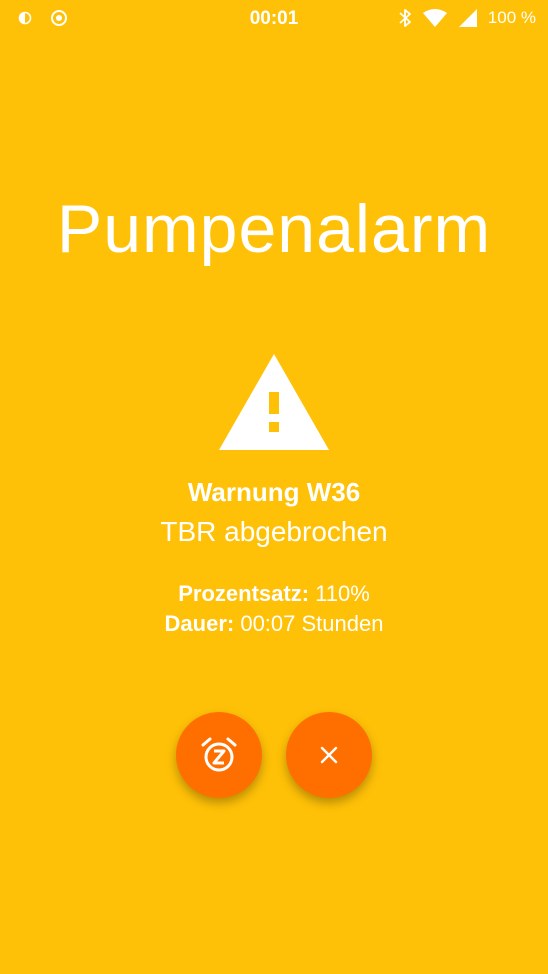 Image resolution: width=548 pixels, height=974 pixels. What do you see at coordinates (274, 492) in the screenshot?
I see `warning-code: Warnung W36` at bounding box center [274, 492].